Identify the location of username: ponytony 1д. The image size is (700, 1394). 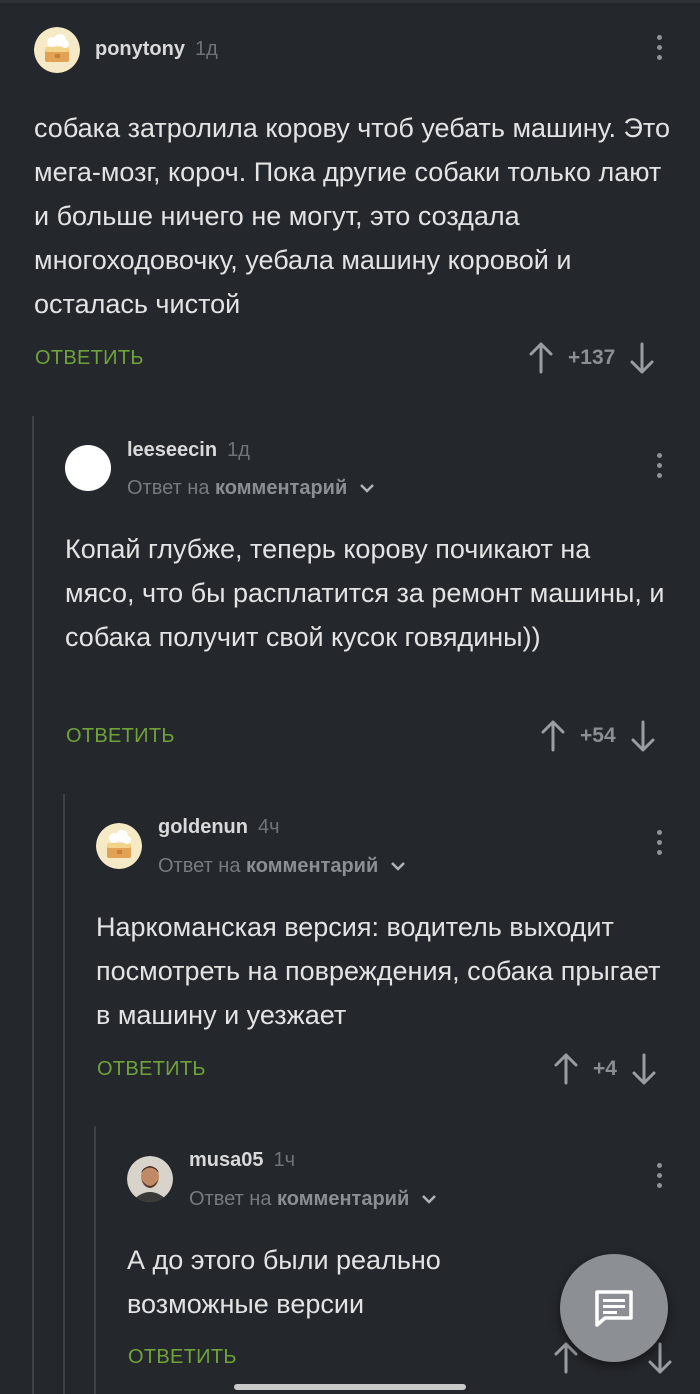
(156, 49).